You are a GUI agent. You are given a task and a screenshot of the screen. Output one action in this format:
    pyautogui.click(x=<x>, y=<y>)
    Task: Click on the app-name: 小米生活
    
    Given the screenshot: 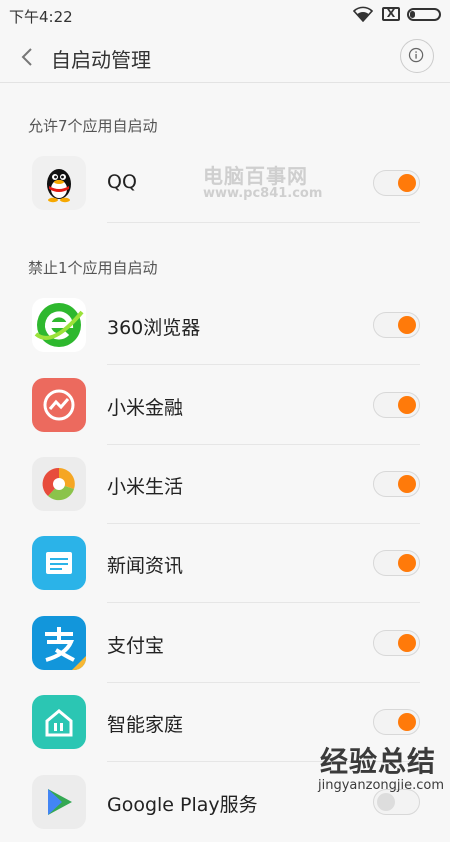 What is the action you would take?
    pyautogui.click(x=145, y=487)
    